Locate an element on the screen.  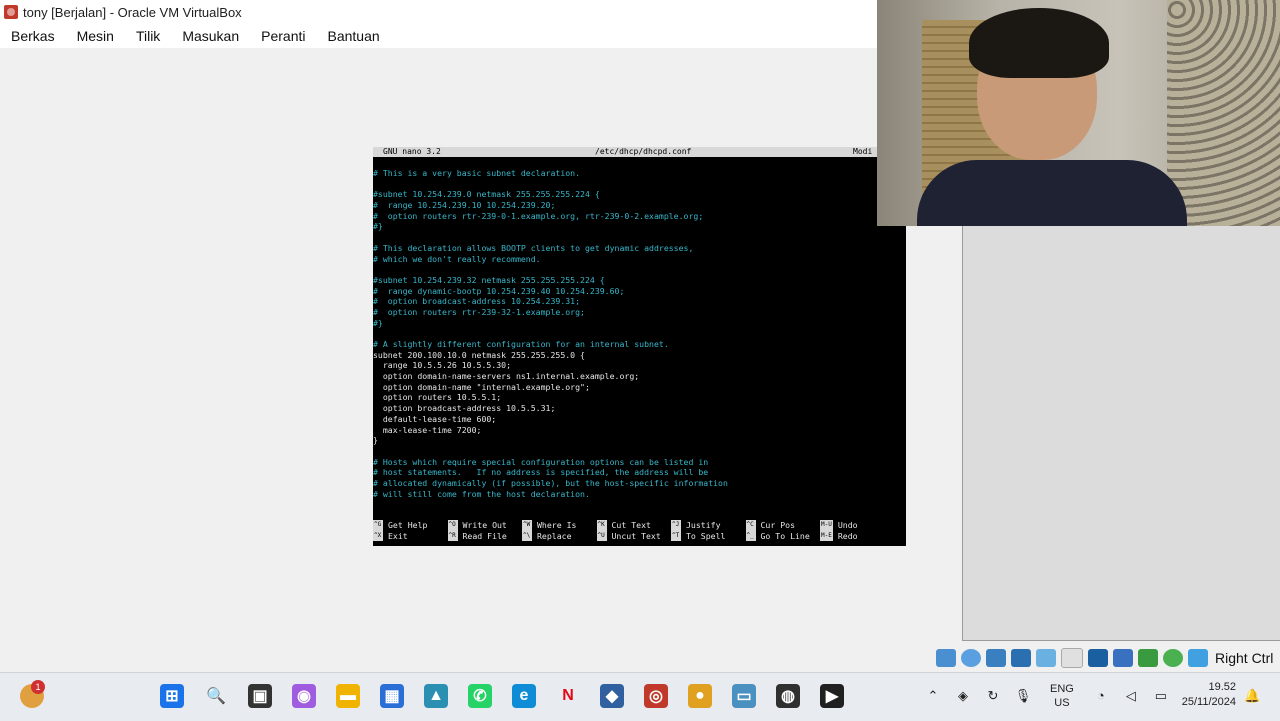
code-line: max-lease-time 7200; is located at coordinates (427, 429).